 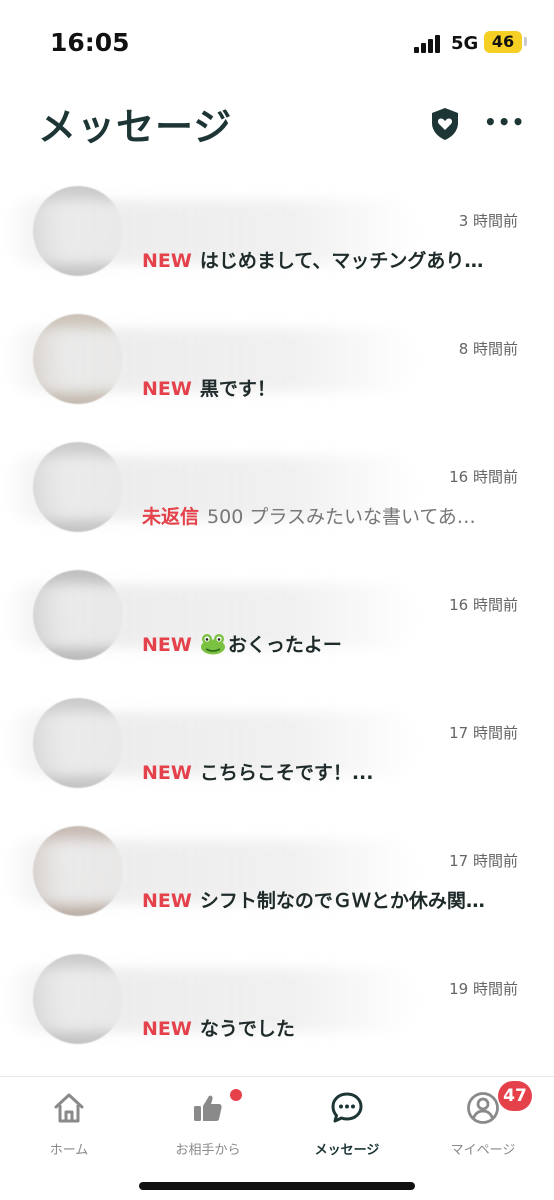 I want to click on more-options-button: •••, so click(x=504, y=122).